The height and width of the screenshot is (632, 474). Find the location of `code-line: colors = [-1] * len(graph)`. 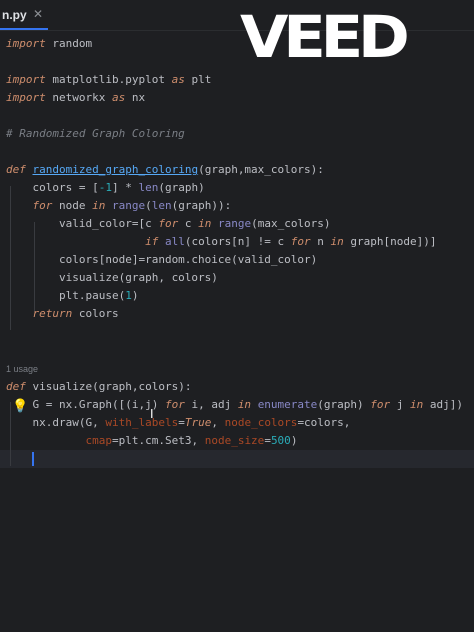

code-line: colors = [-1] * len(graph) is located at coordinates (105, 188).